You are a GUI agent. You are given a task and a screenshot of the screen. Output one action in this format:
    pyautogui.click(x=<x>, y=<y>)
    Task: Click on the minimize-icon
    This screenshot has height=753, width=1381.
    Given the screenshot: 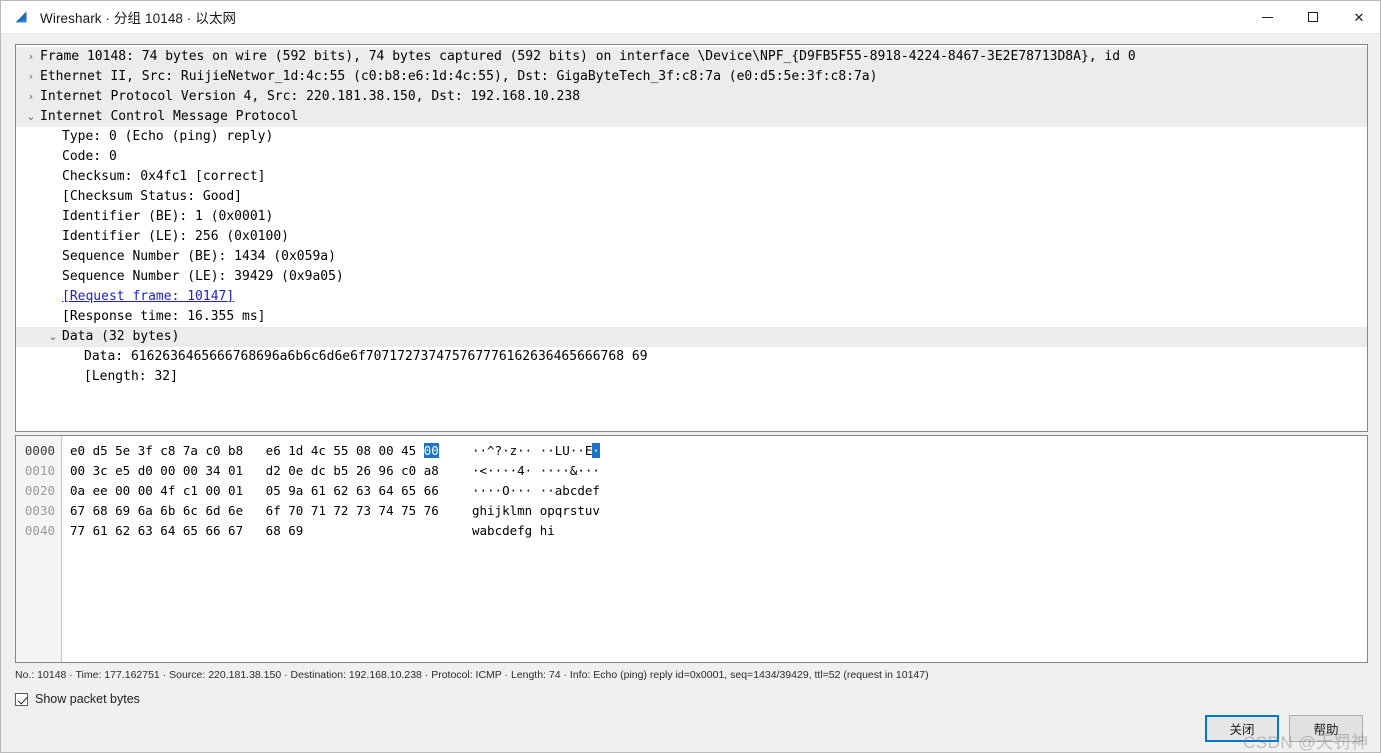 What is the action you would take?
    pyautogui.click(x=1267, y=17)
    